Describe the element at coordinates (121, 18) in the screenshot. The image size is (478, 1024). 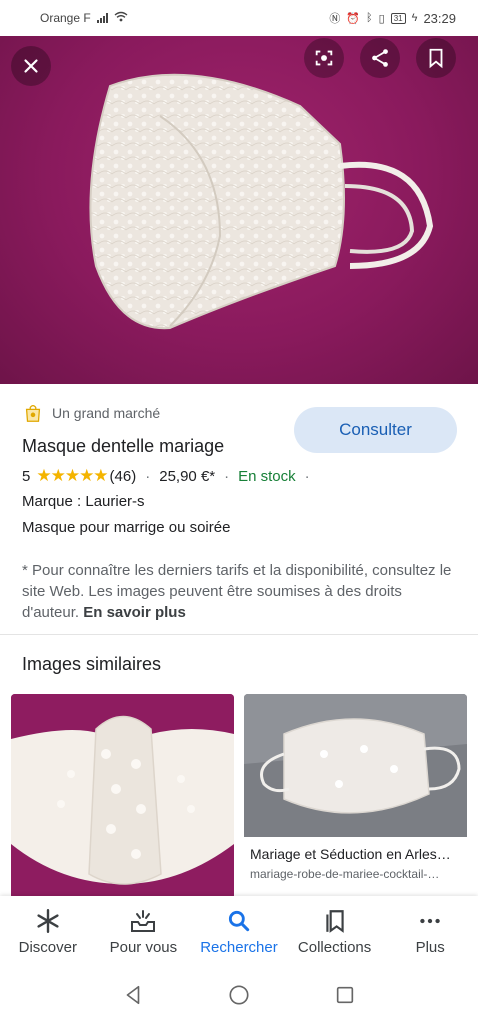
I see `wifi-icon` at that location.